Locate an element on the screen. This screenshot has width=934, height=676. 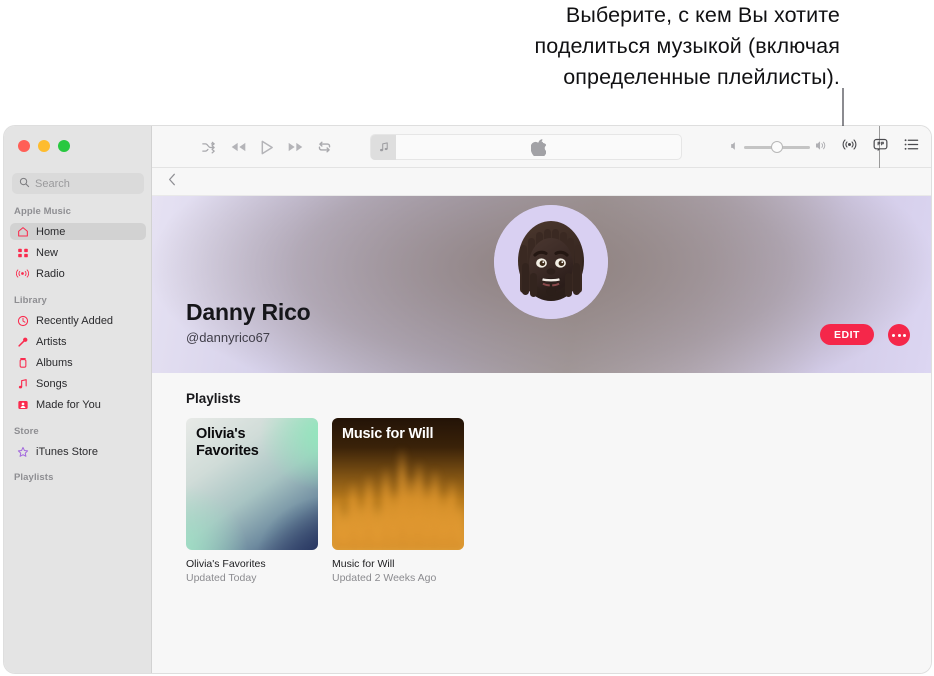
playlist-title: Olivia's Favorites is located at coordinates (226, 564).